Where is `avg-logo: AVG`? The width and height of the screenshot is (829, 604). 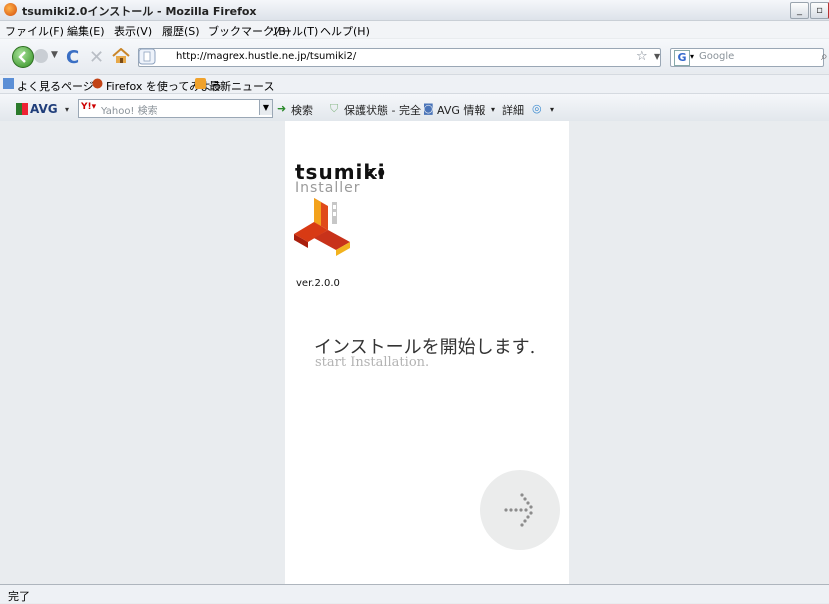
avg-logo: AVG is located at coordinates (37, 109).